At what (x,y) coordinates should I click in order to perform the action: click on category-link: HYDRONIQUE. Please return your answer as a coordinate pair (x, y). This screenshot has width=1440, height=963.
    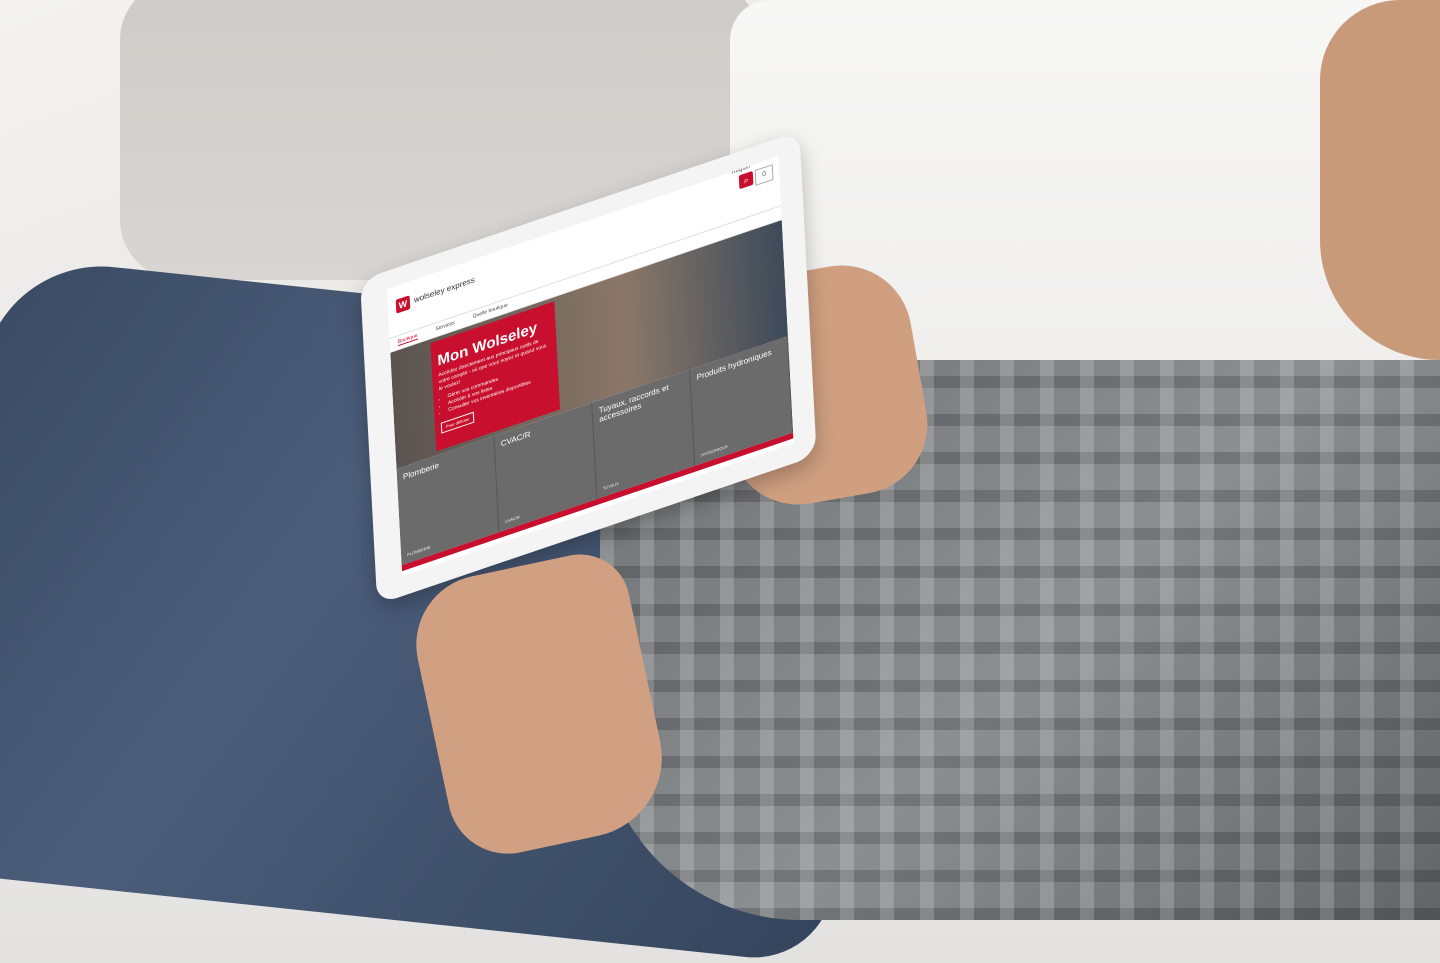
    Looking at the image, I should click on (714, 451).